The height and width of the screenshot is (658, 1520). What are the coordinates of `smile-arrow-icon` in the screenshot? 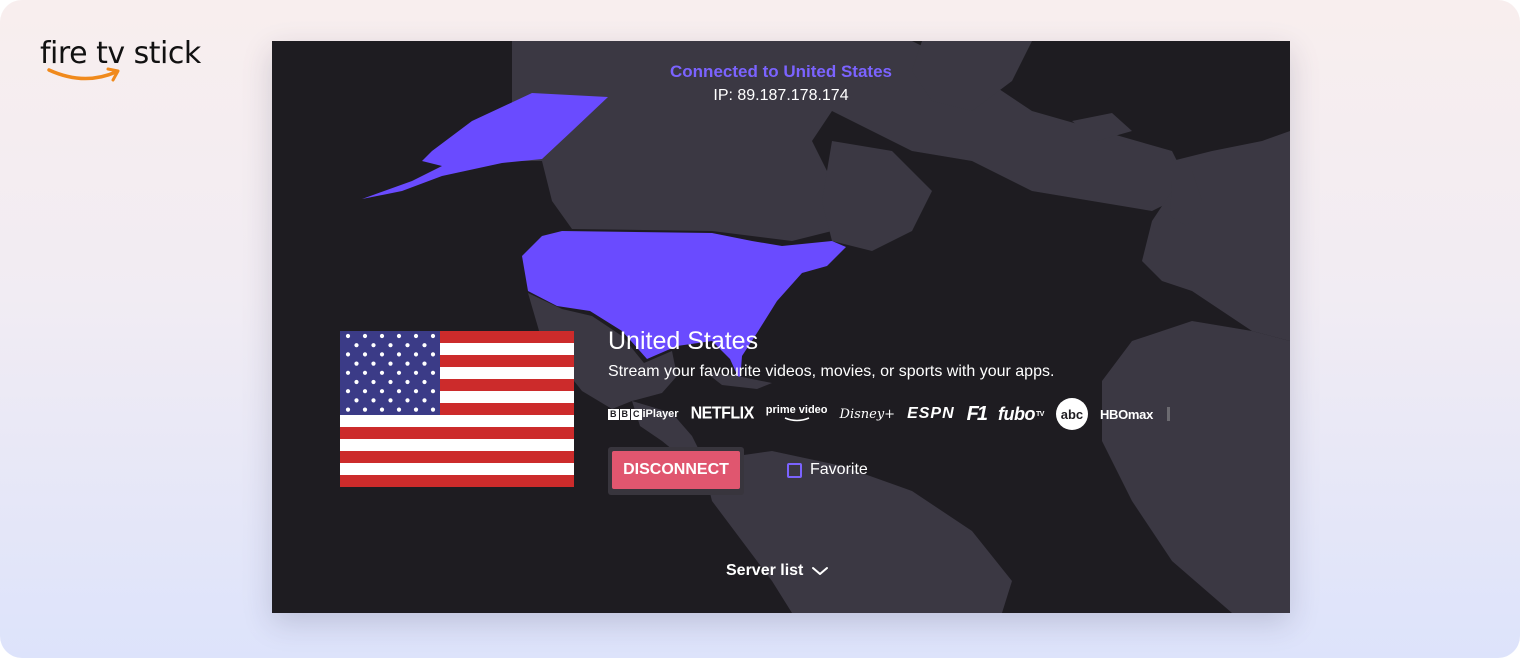 It's located at (83, 74).